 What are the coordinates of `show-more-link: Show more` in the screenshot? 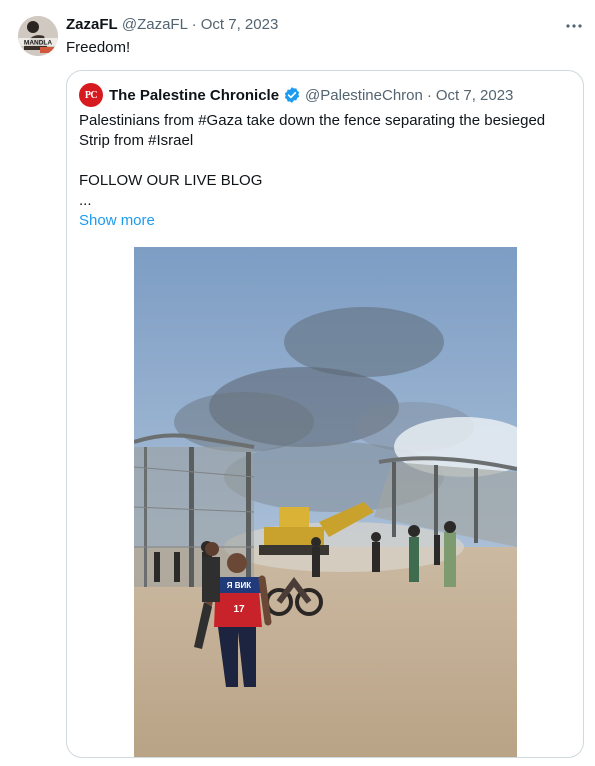 It's located at (117, 221).